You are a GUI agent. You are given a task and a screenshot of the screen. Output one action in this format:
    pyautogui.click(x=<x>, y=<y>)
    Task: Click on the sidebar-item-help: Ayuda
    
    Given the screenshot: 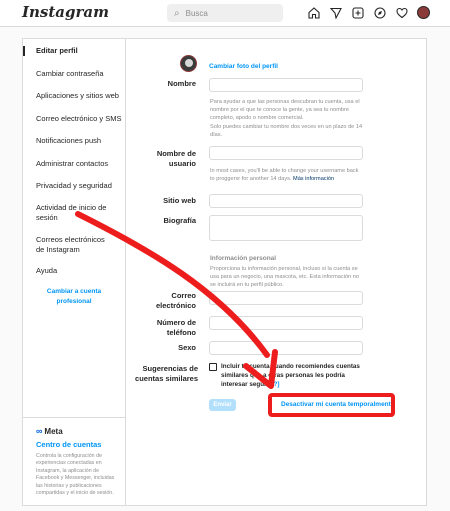 What is the action you would take?
    pyautogui.click(x=74, y=271)
    